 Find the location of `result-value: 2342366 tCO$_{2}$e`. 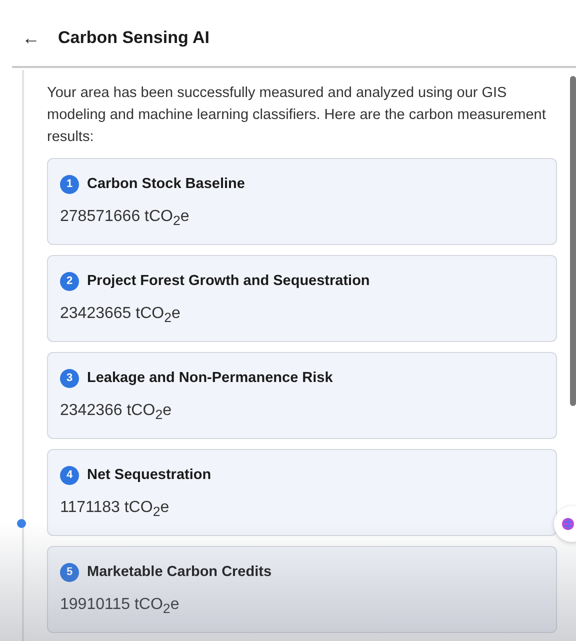

result-value: 2342366 tCO$_{2}$e is located at coordinates (116, 412).